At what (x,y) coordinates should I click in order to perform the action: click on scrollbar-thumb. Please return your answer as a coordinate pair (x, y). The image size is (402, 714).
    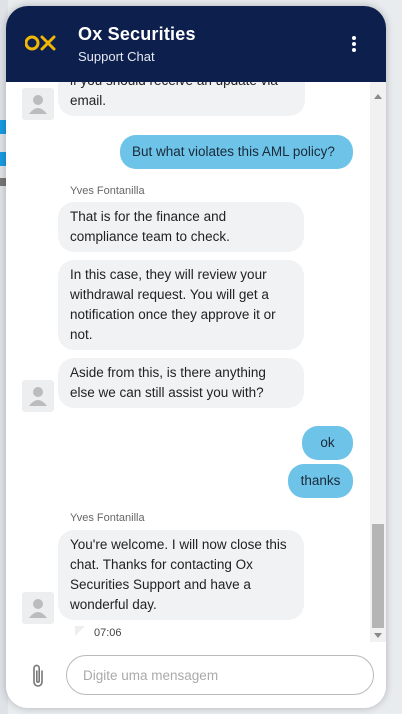
    Looking at the image, I should click on (378, 576).